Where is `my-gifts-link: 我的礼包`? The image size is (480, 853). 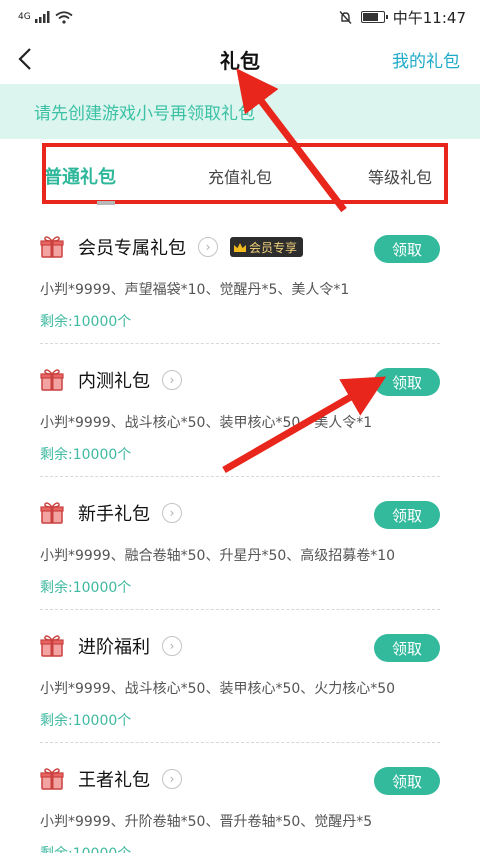
my-gifts-link: 我的礼包 is located at coordinates (426, 59).